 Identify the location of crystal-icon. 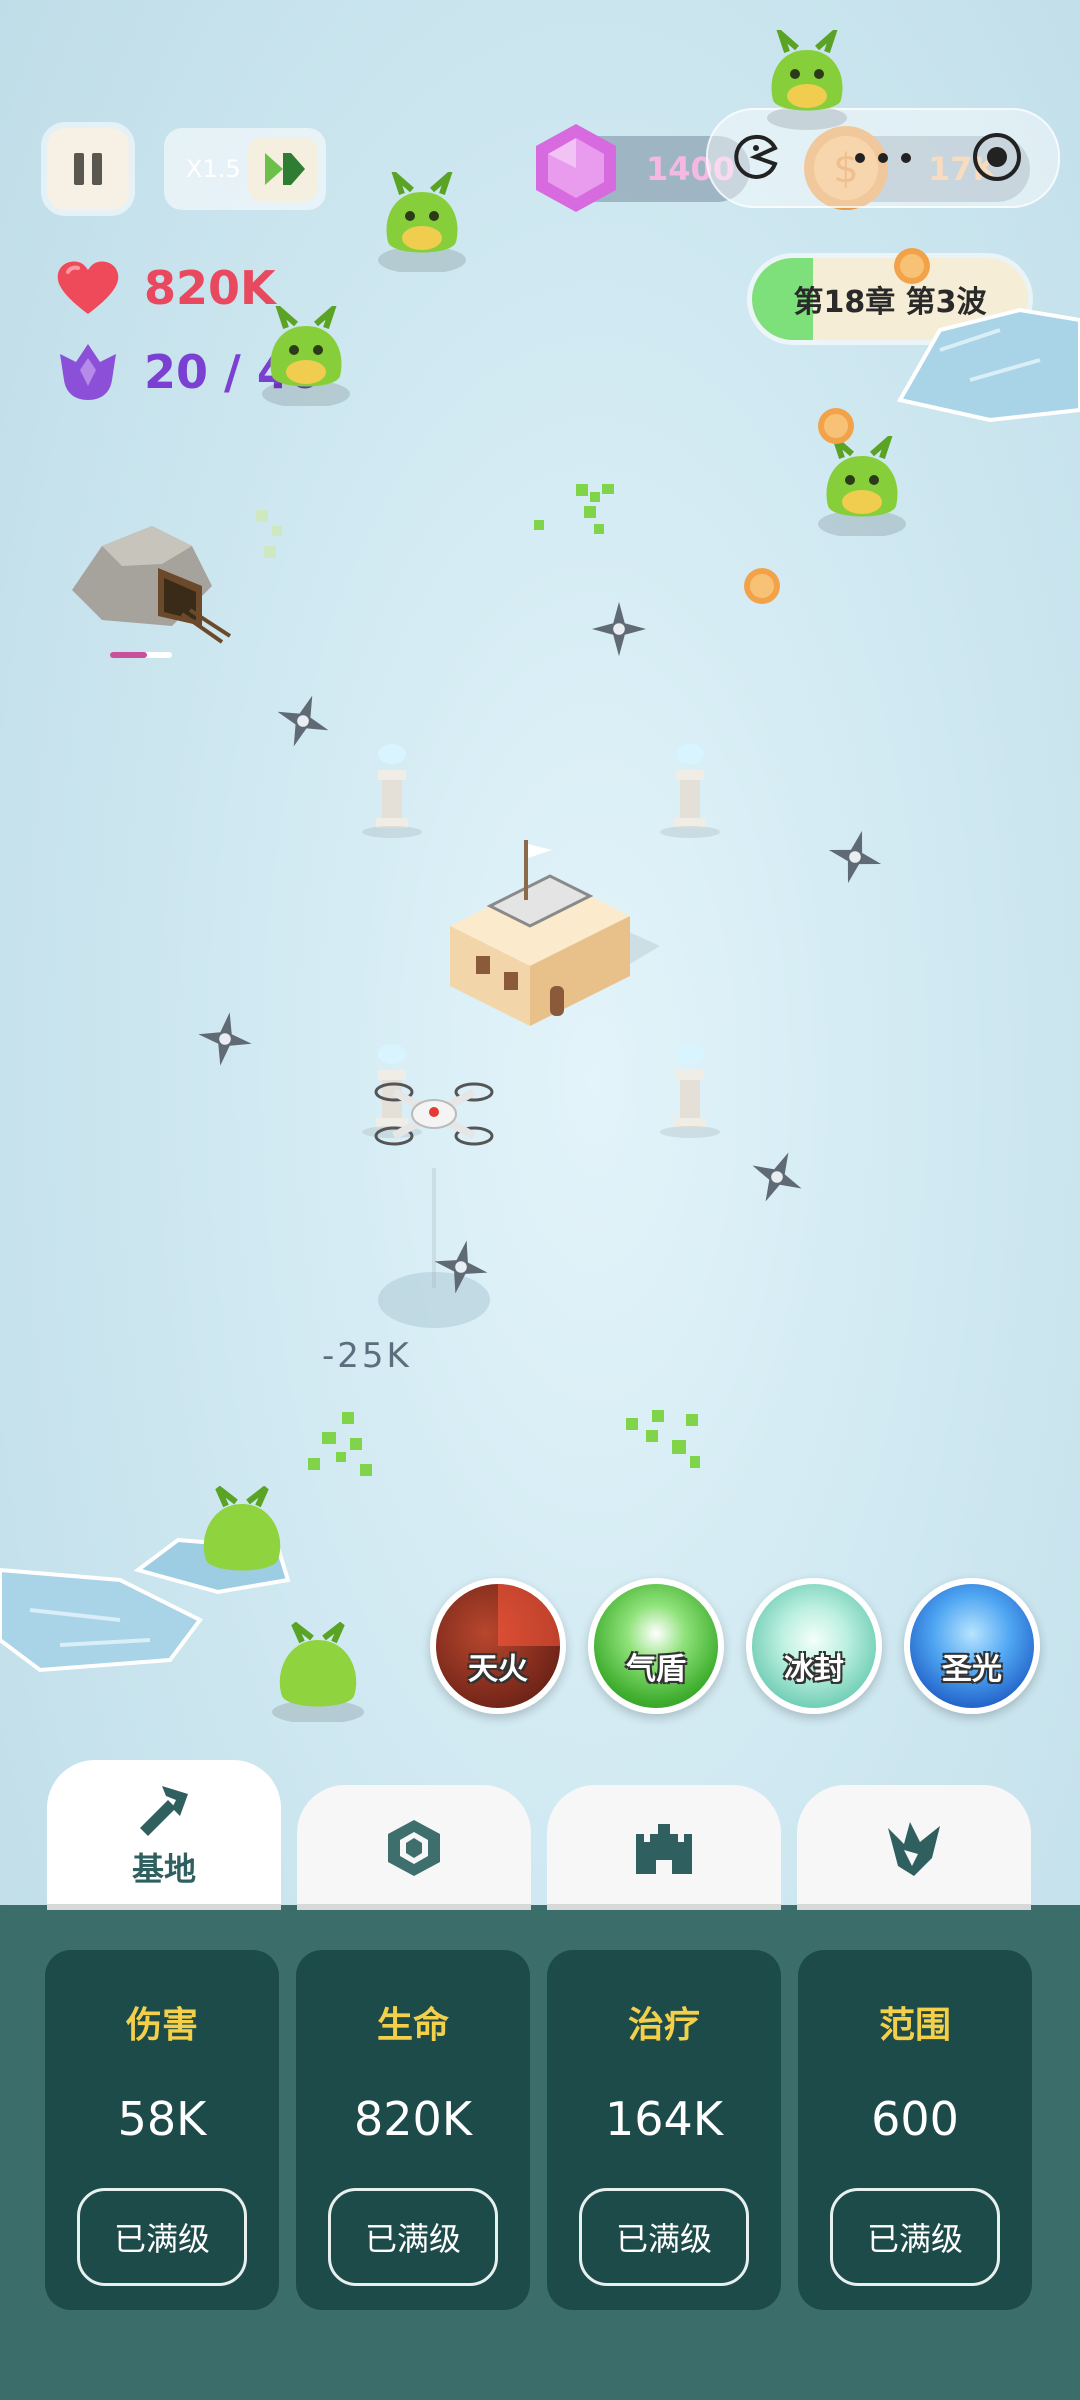
(914, 1848).